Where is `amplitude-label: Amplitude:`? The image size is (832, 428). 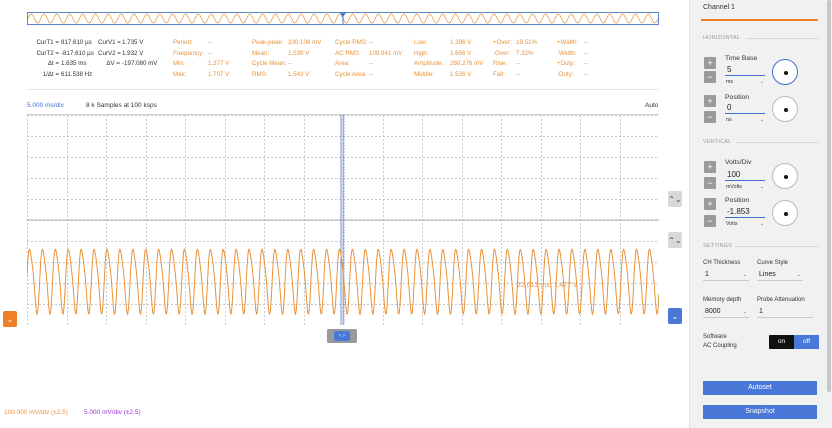 amplitude-label: Amplitude: is located at coordinates (429, 64).